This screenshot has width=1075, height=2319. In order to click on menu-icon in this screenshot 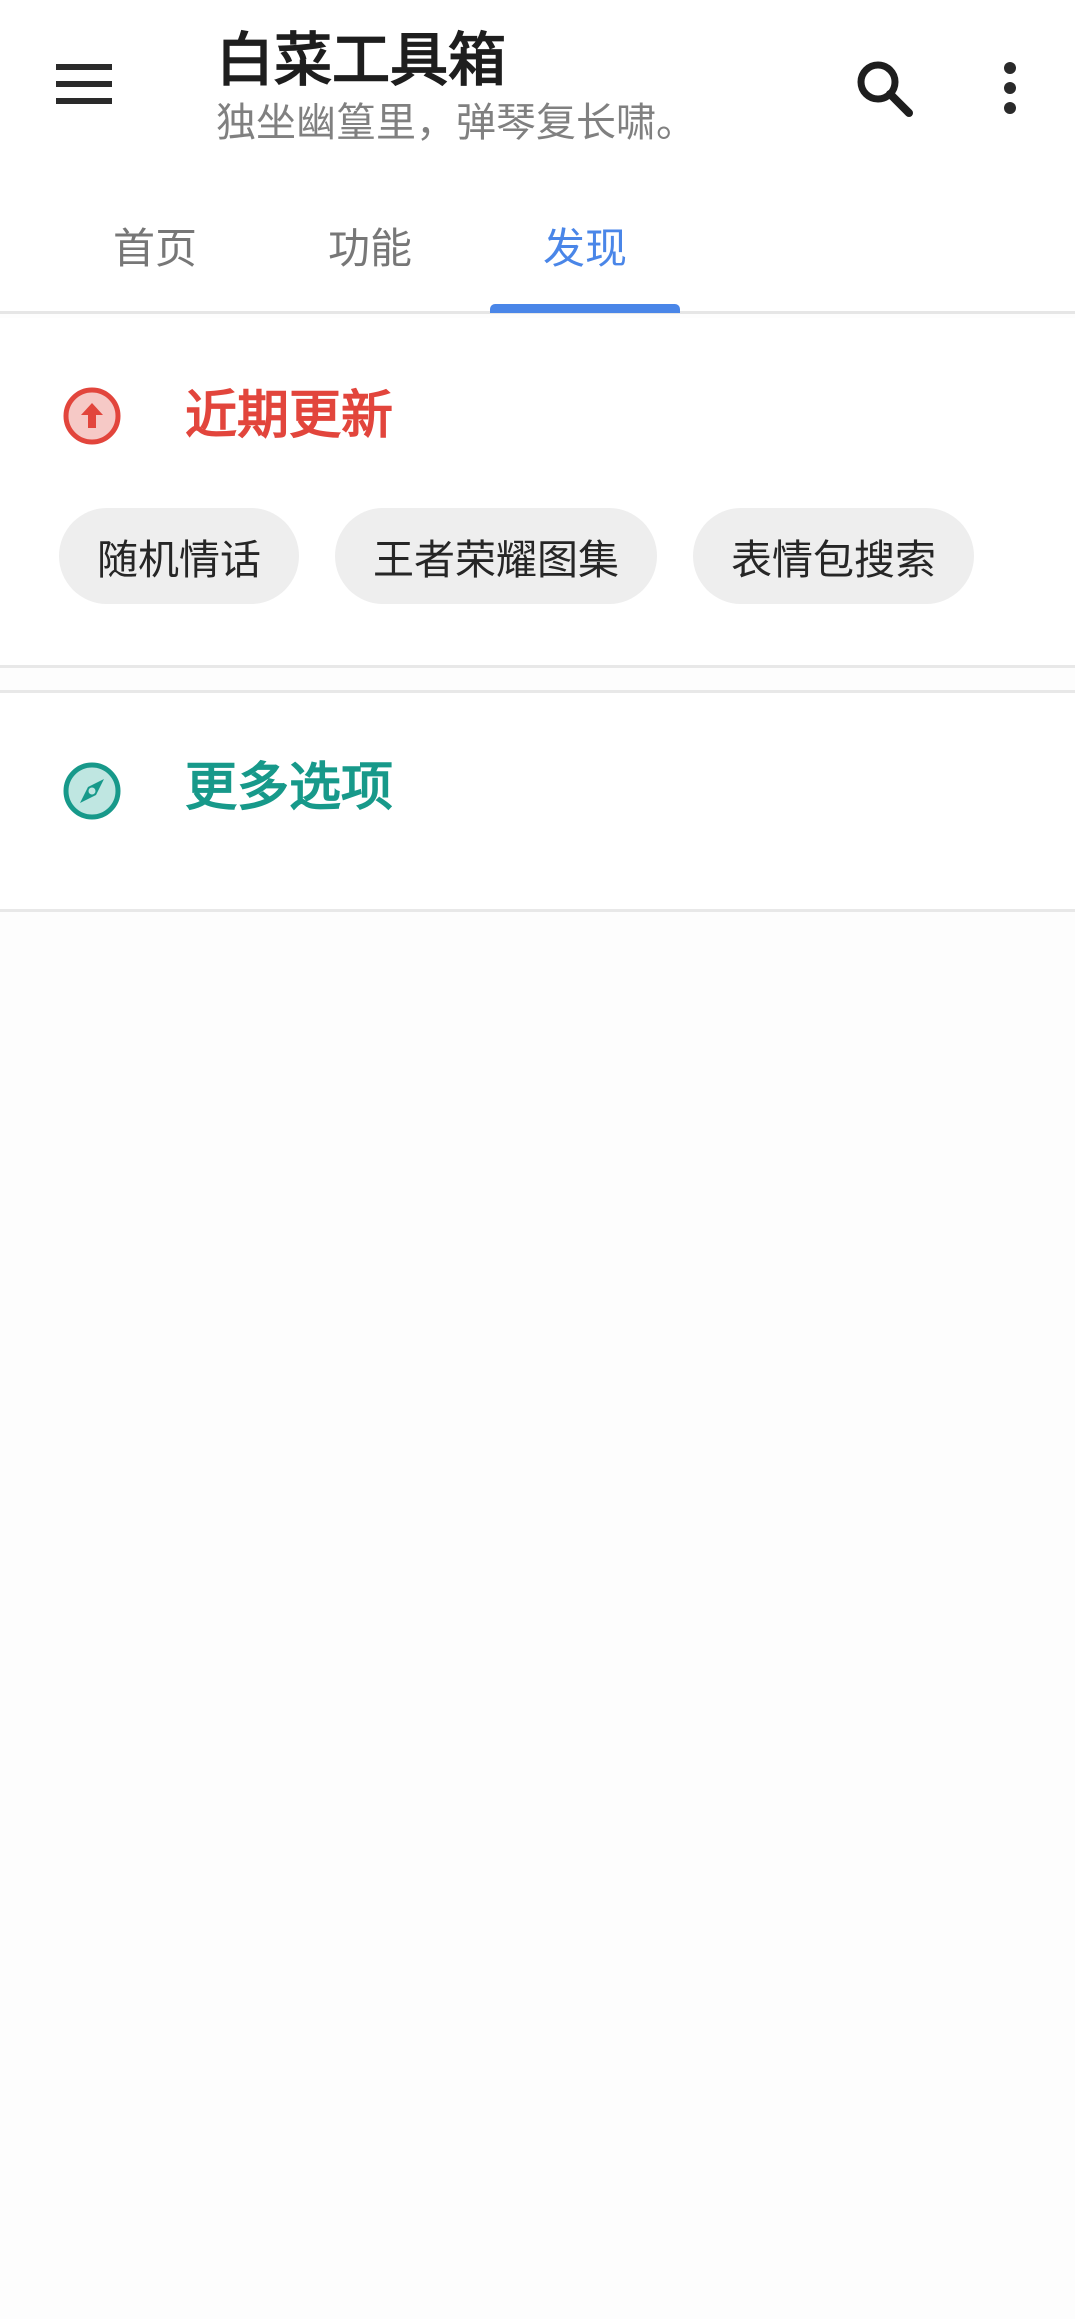, I will do `click(84, 84)`.